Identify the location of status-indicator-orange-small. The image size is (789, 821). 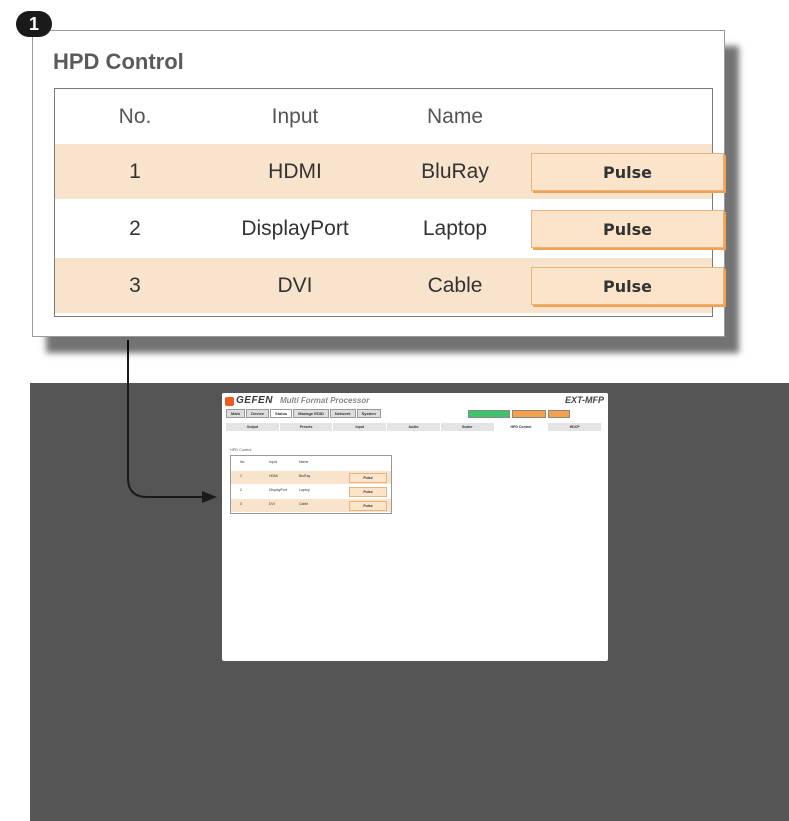
(559, 414).